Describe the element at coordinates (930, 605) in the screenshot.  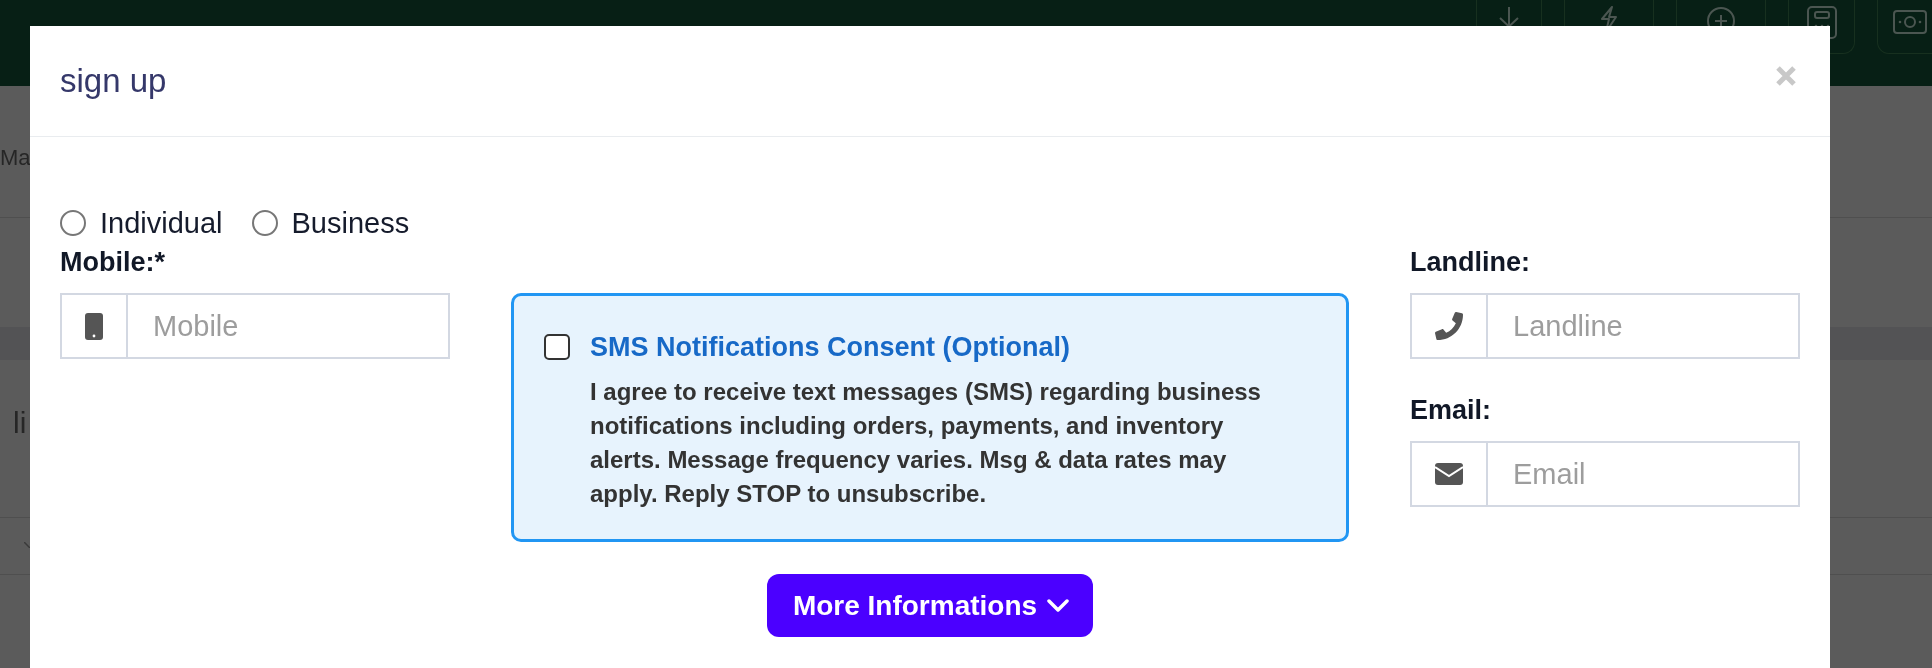
I see `more-informations-button: More Informations` at that location.